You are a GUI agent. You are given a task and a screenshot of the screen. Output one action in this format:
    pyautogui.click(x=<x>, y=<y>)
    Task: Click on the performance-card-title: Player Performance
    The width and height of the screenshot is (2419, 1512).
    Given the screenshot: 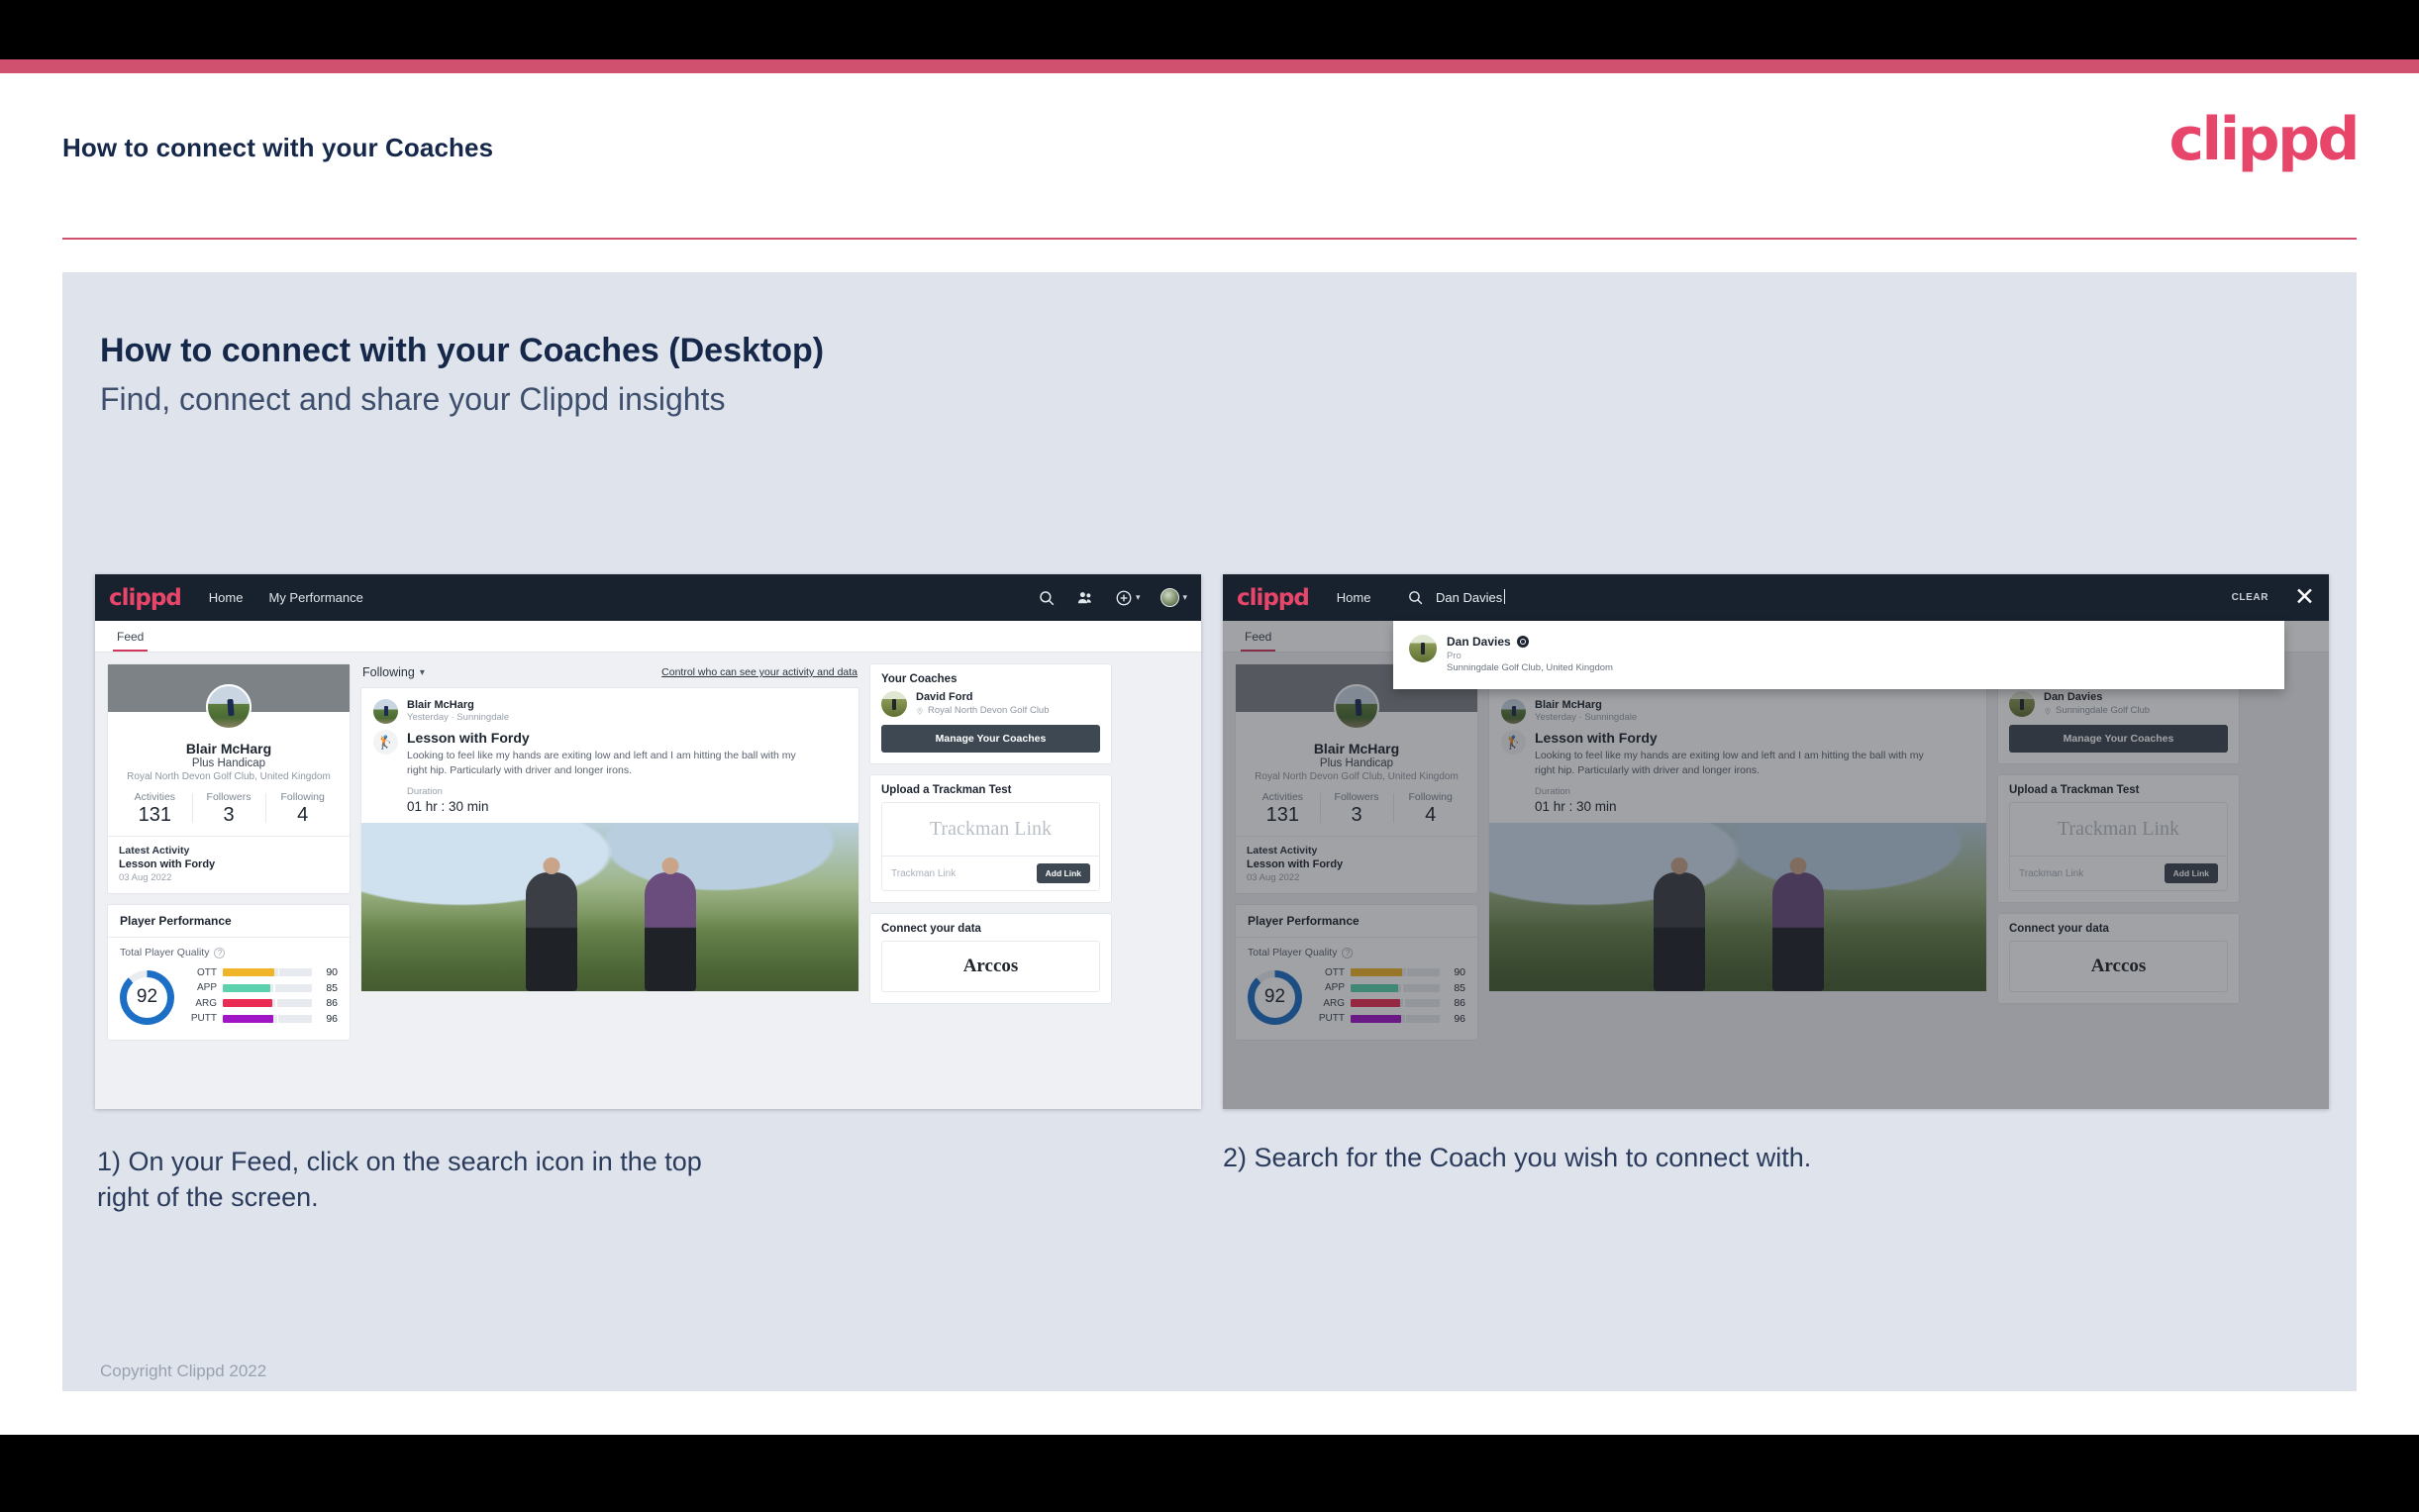 What is the action you would take?
    pyautogui.click(x=229, y=921)
    